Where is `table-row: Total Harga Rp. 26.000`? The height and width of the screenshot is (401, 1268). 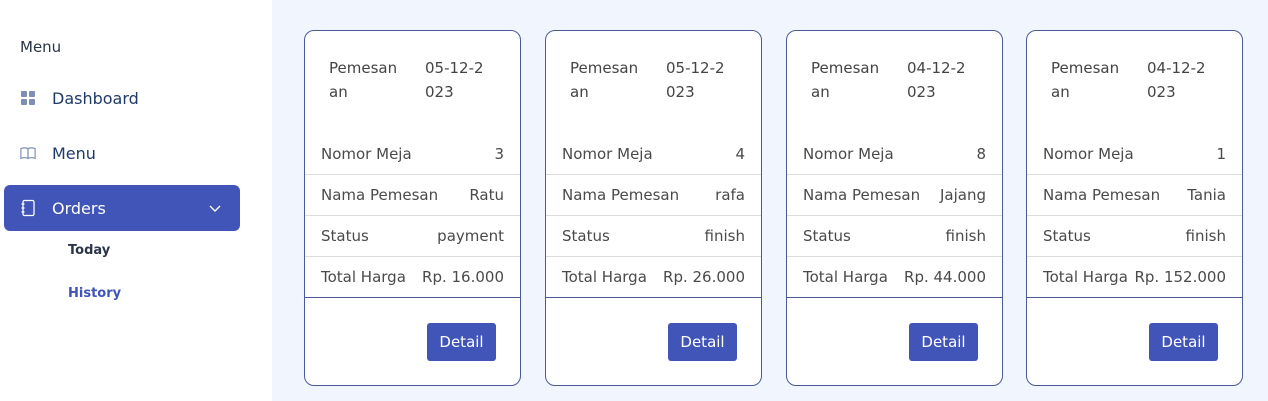
table-row: Total Harga Rp. 26.000 is located at coordinates (653, 277).